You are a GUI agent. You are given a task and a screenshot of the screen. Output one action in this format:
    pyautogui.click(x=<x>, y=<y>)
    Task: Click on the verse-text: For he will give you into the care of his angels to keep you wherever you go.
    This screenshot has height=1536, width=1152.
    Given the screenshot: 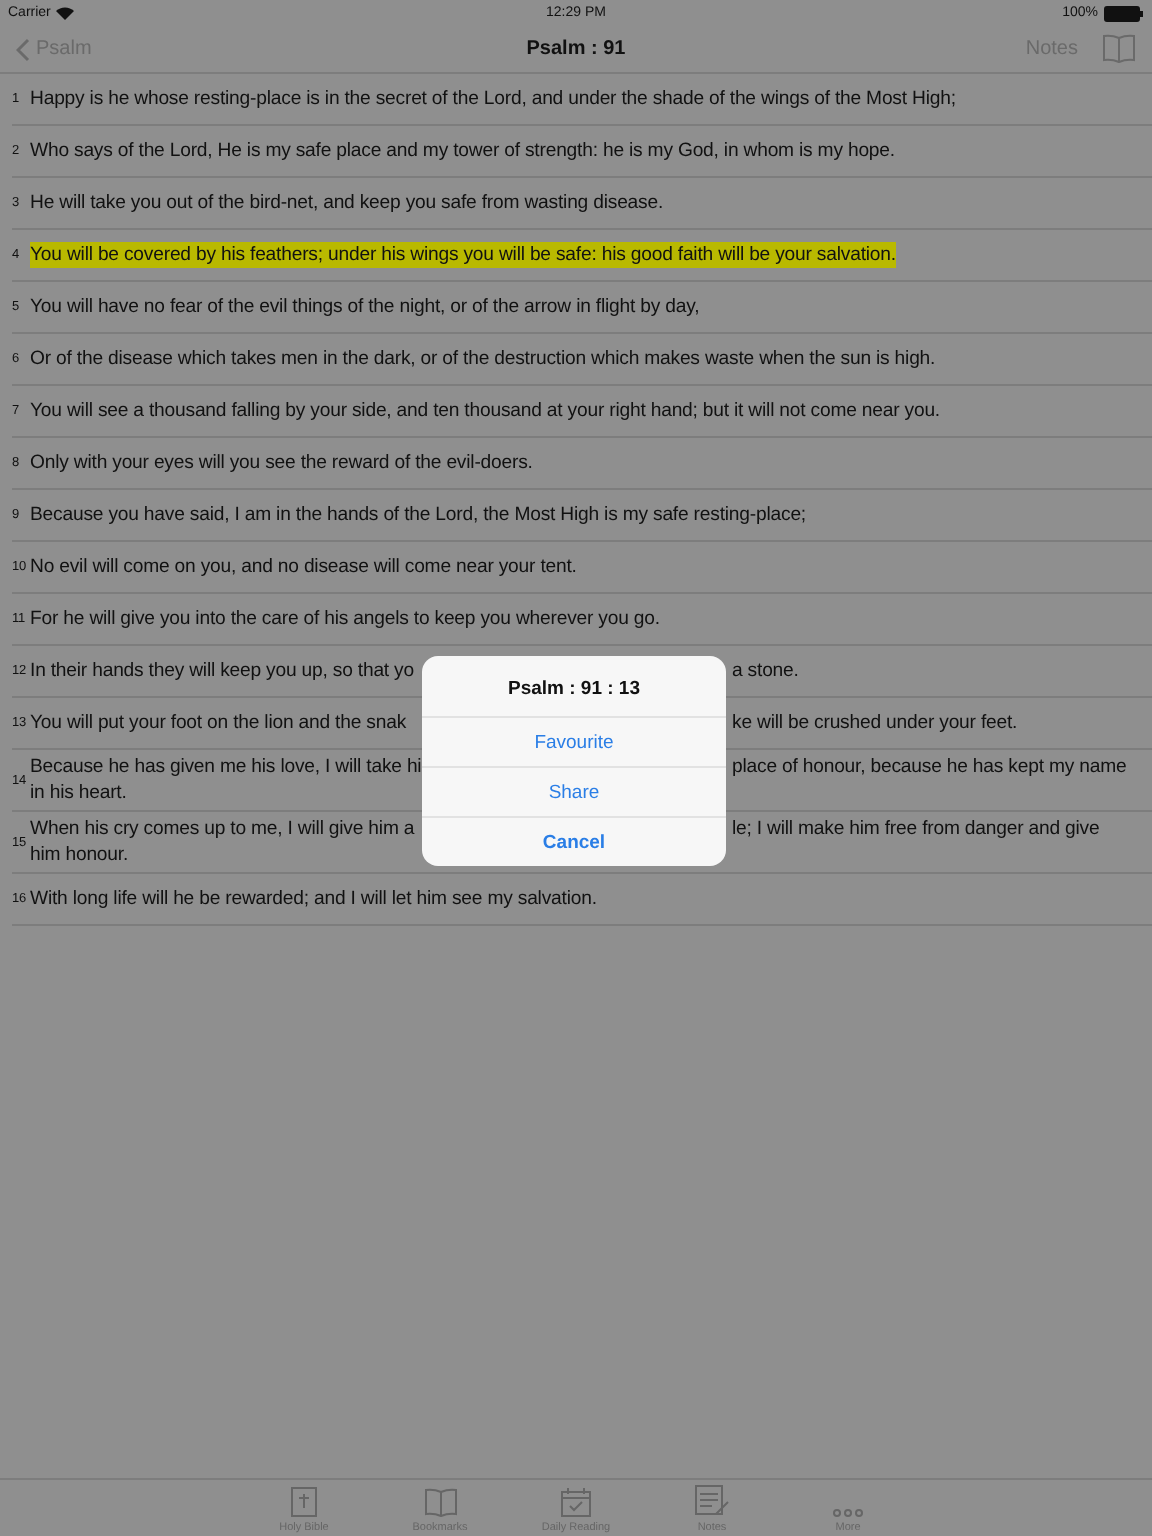 What is the action you would take?
    pyautogui.click(x=345, y=619)
    